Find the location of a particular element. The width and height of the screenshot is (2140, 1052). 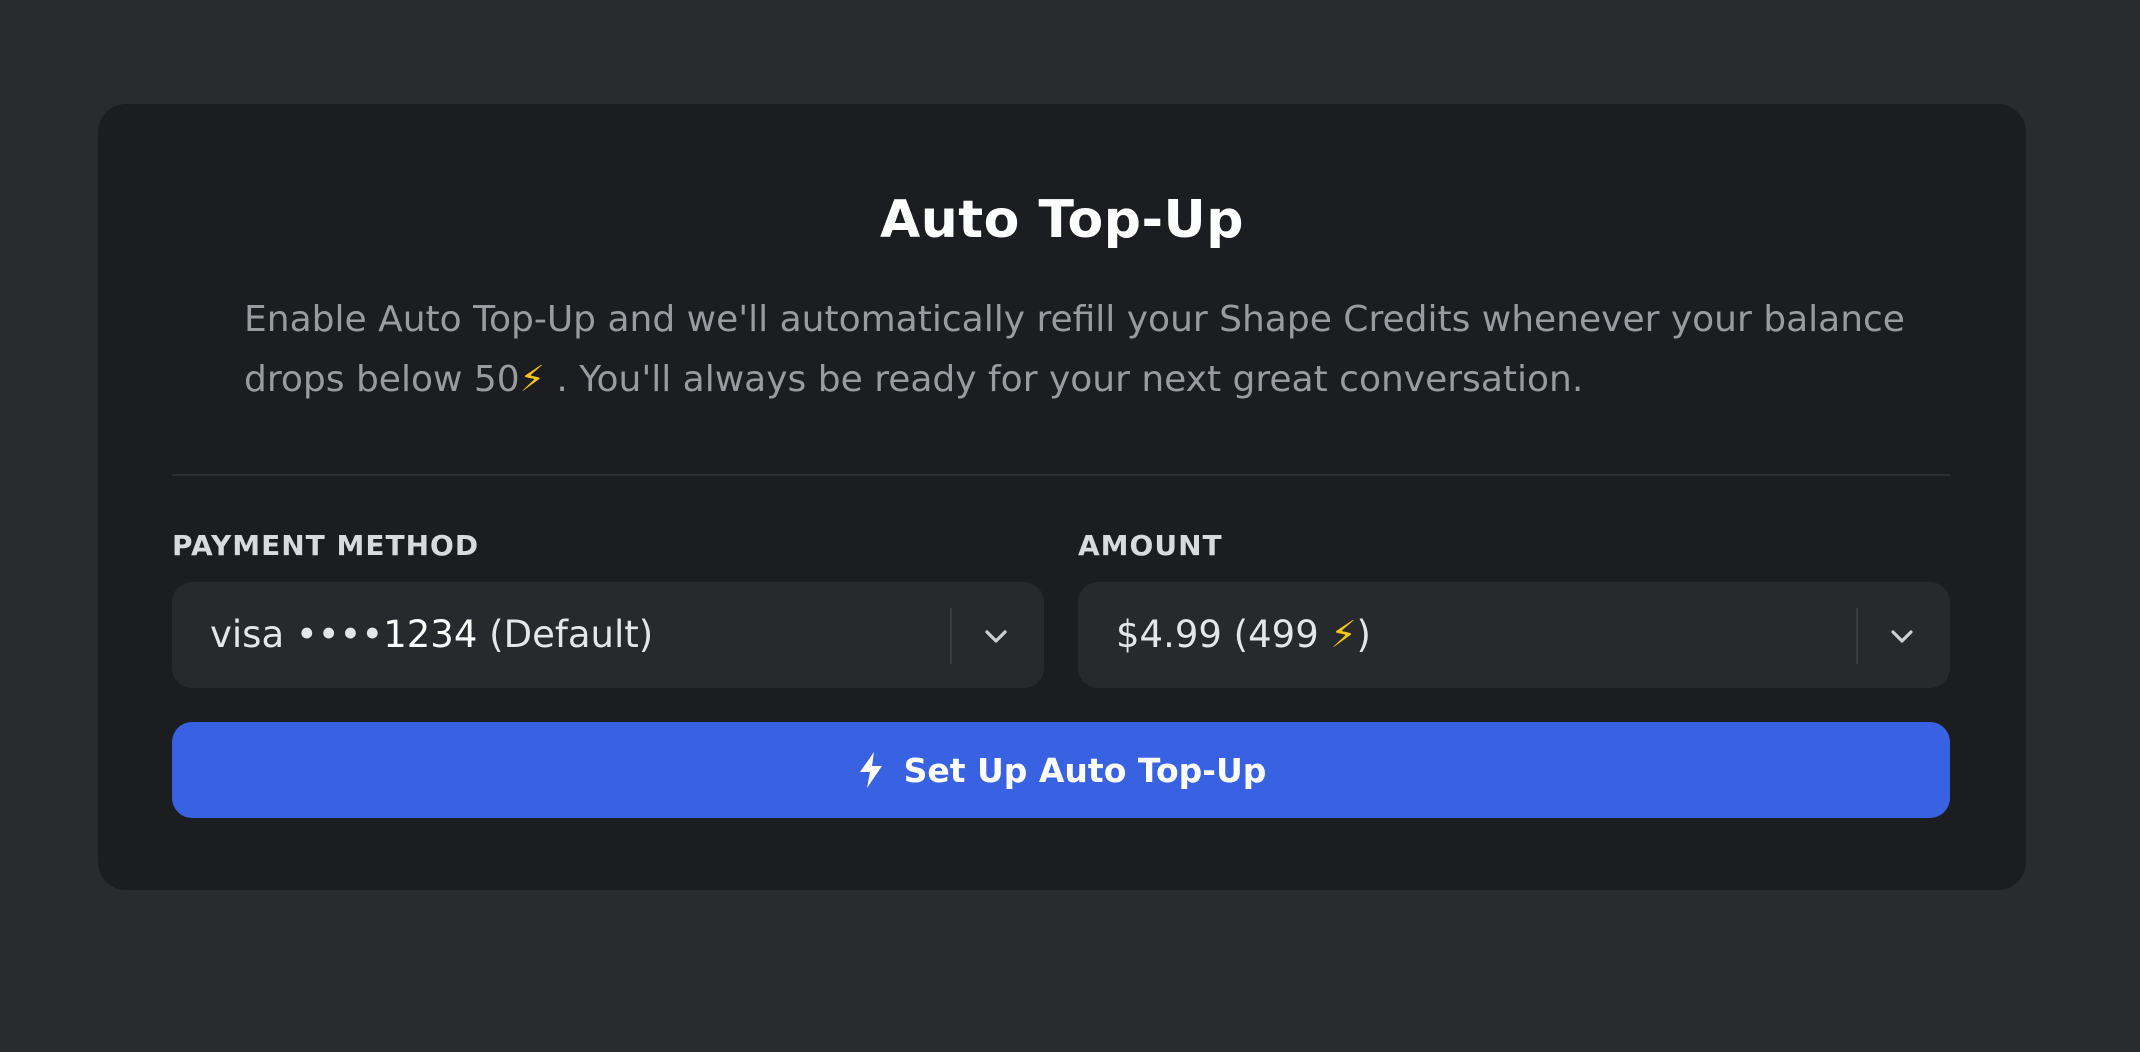

divider is located at coordinates (1061, 475).